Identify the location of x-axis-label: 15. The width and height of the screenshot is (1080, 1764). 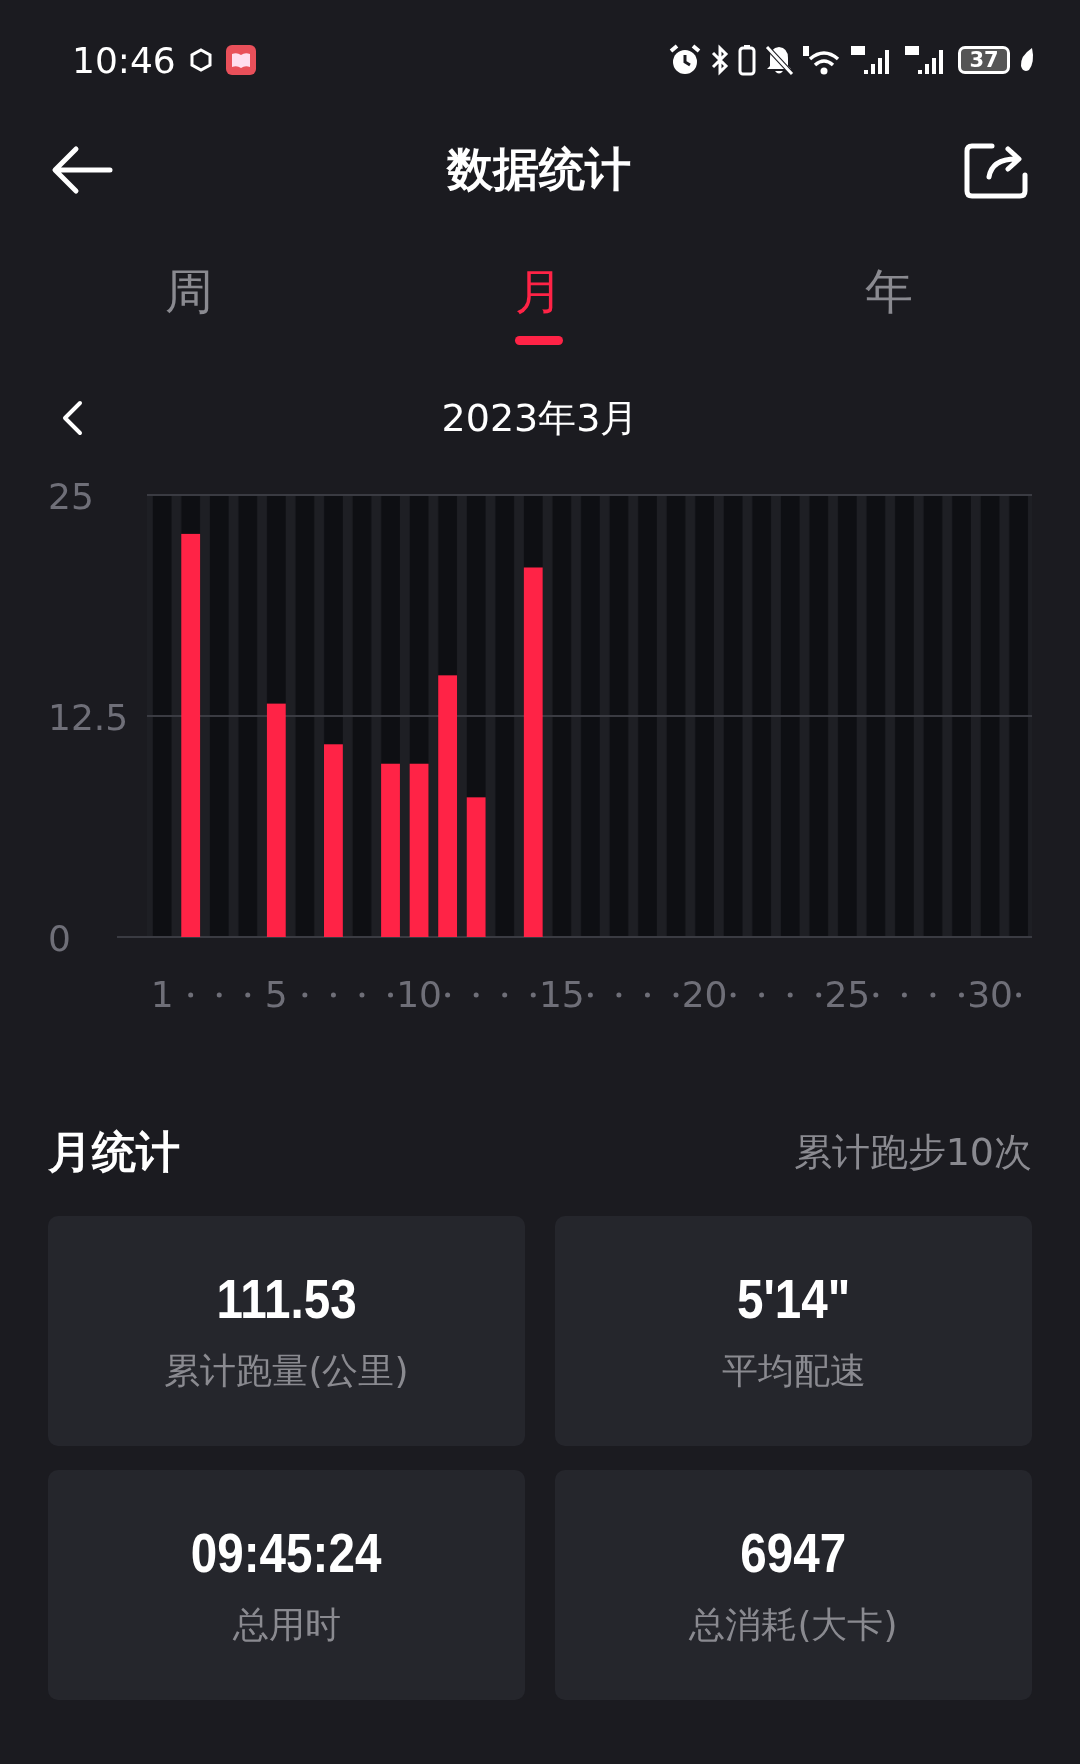
(561, 994).